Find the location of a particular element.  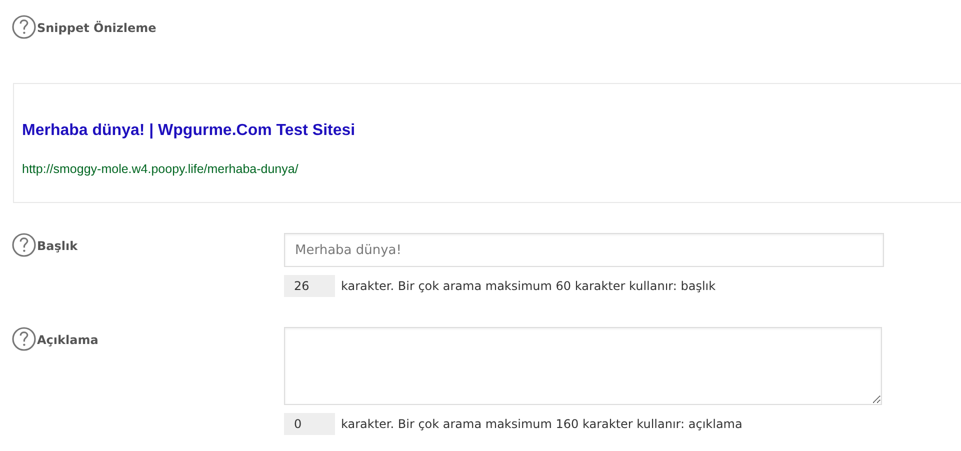

character-count: 26 is located at coordinates (309, 286).